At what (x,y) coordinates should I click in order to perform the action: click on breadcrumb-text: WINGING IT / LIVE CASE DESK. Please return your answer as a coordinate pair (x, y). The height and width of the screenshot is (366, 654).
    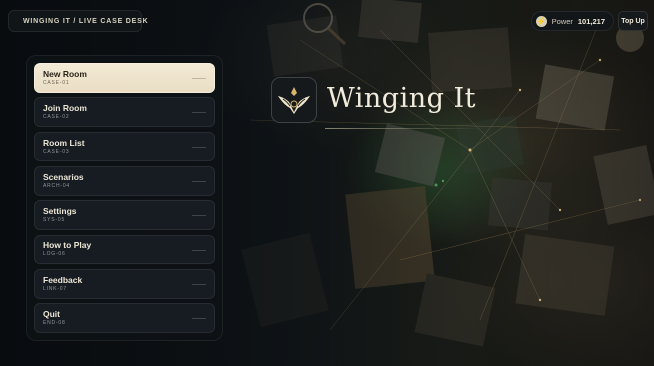
    Looking at the image, I should click on (86, 21).